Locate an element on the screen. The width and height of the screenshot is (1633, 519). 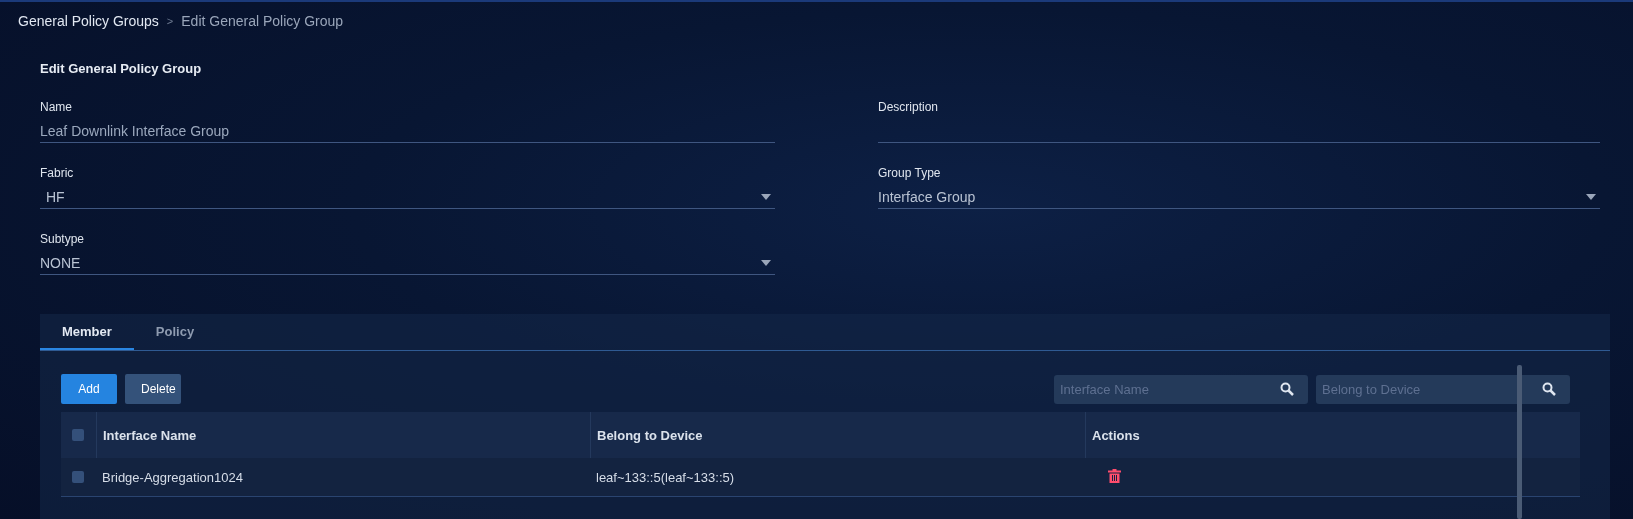
form-title: Edit General Policy Group is located at coordinates (121, 68).